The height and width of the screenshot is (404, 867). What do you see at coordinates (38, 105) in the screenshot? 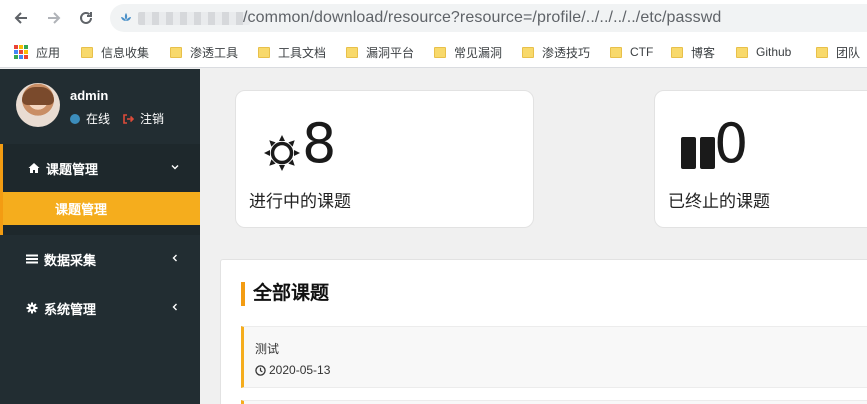
I see `avatar` at bounding box center [38, 105].